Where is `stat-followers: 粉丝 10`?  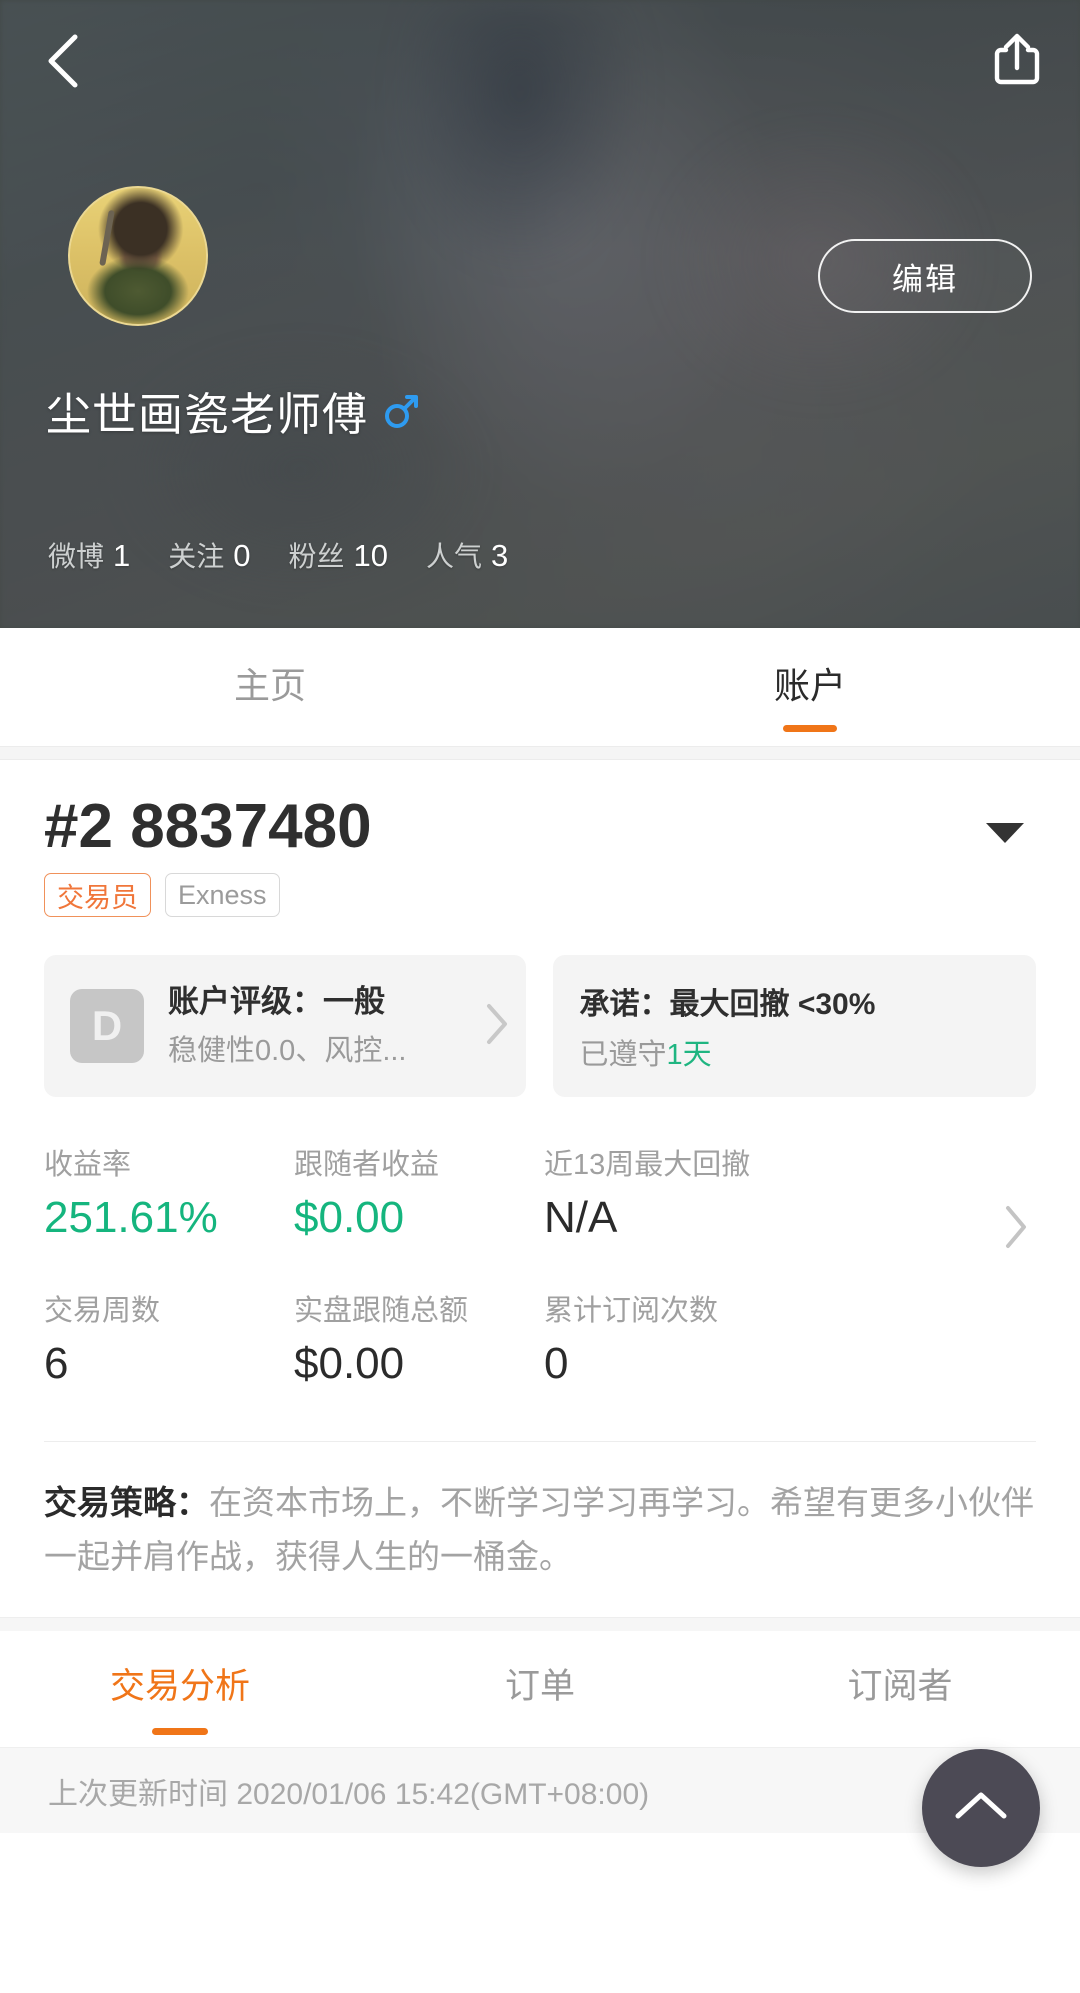
stat-followers: 粉丝 10 is located at coordinates (339, 555).